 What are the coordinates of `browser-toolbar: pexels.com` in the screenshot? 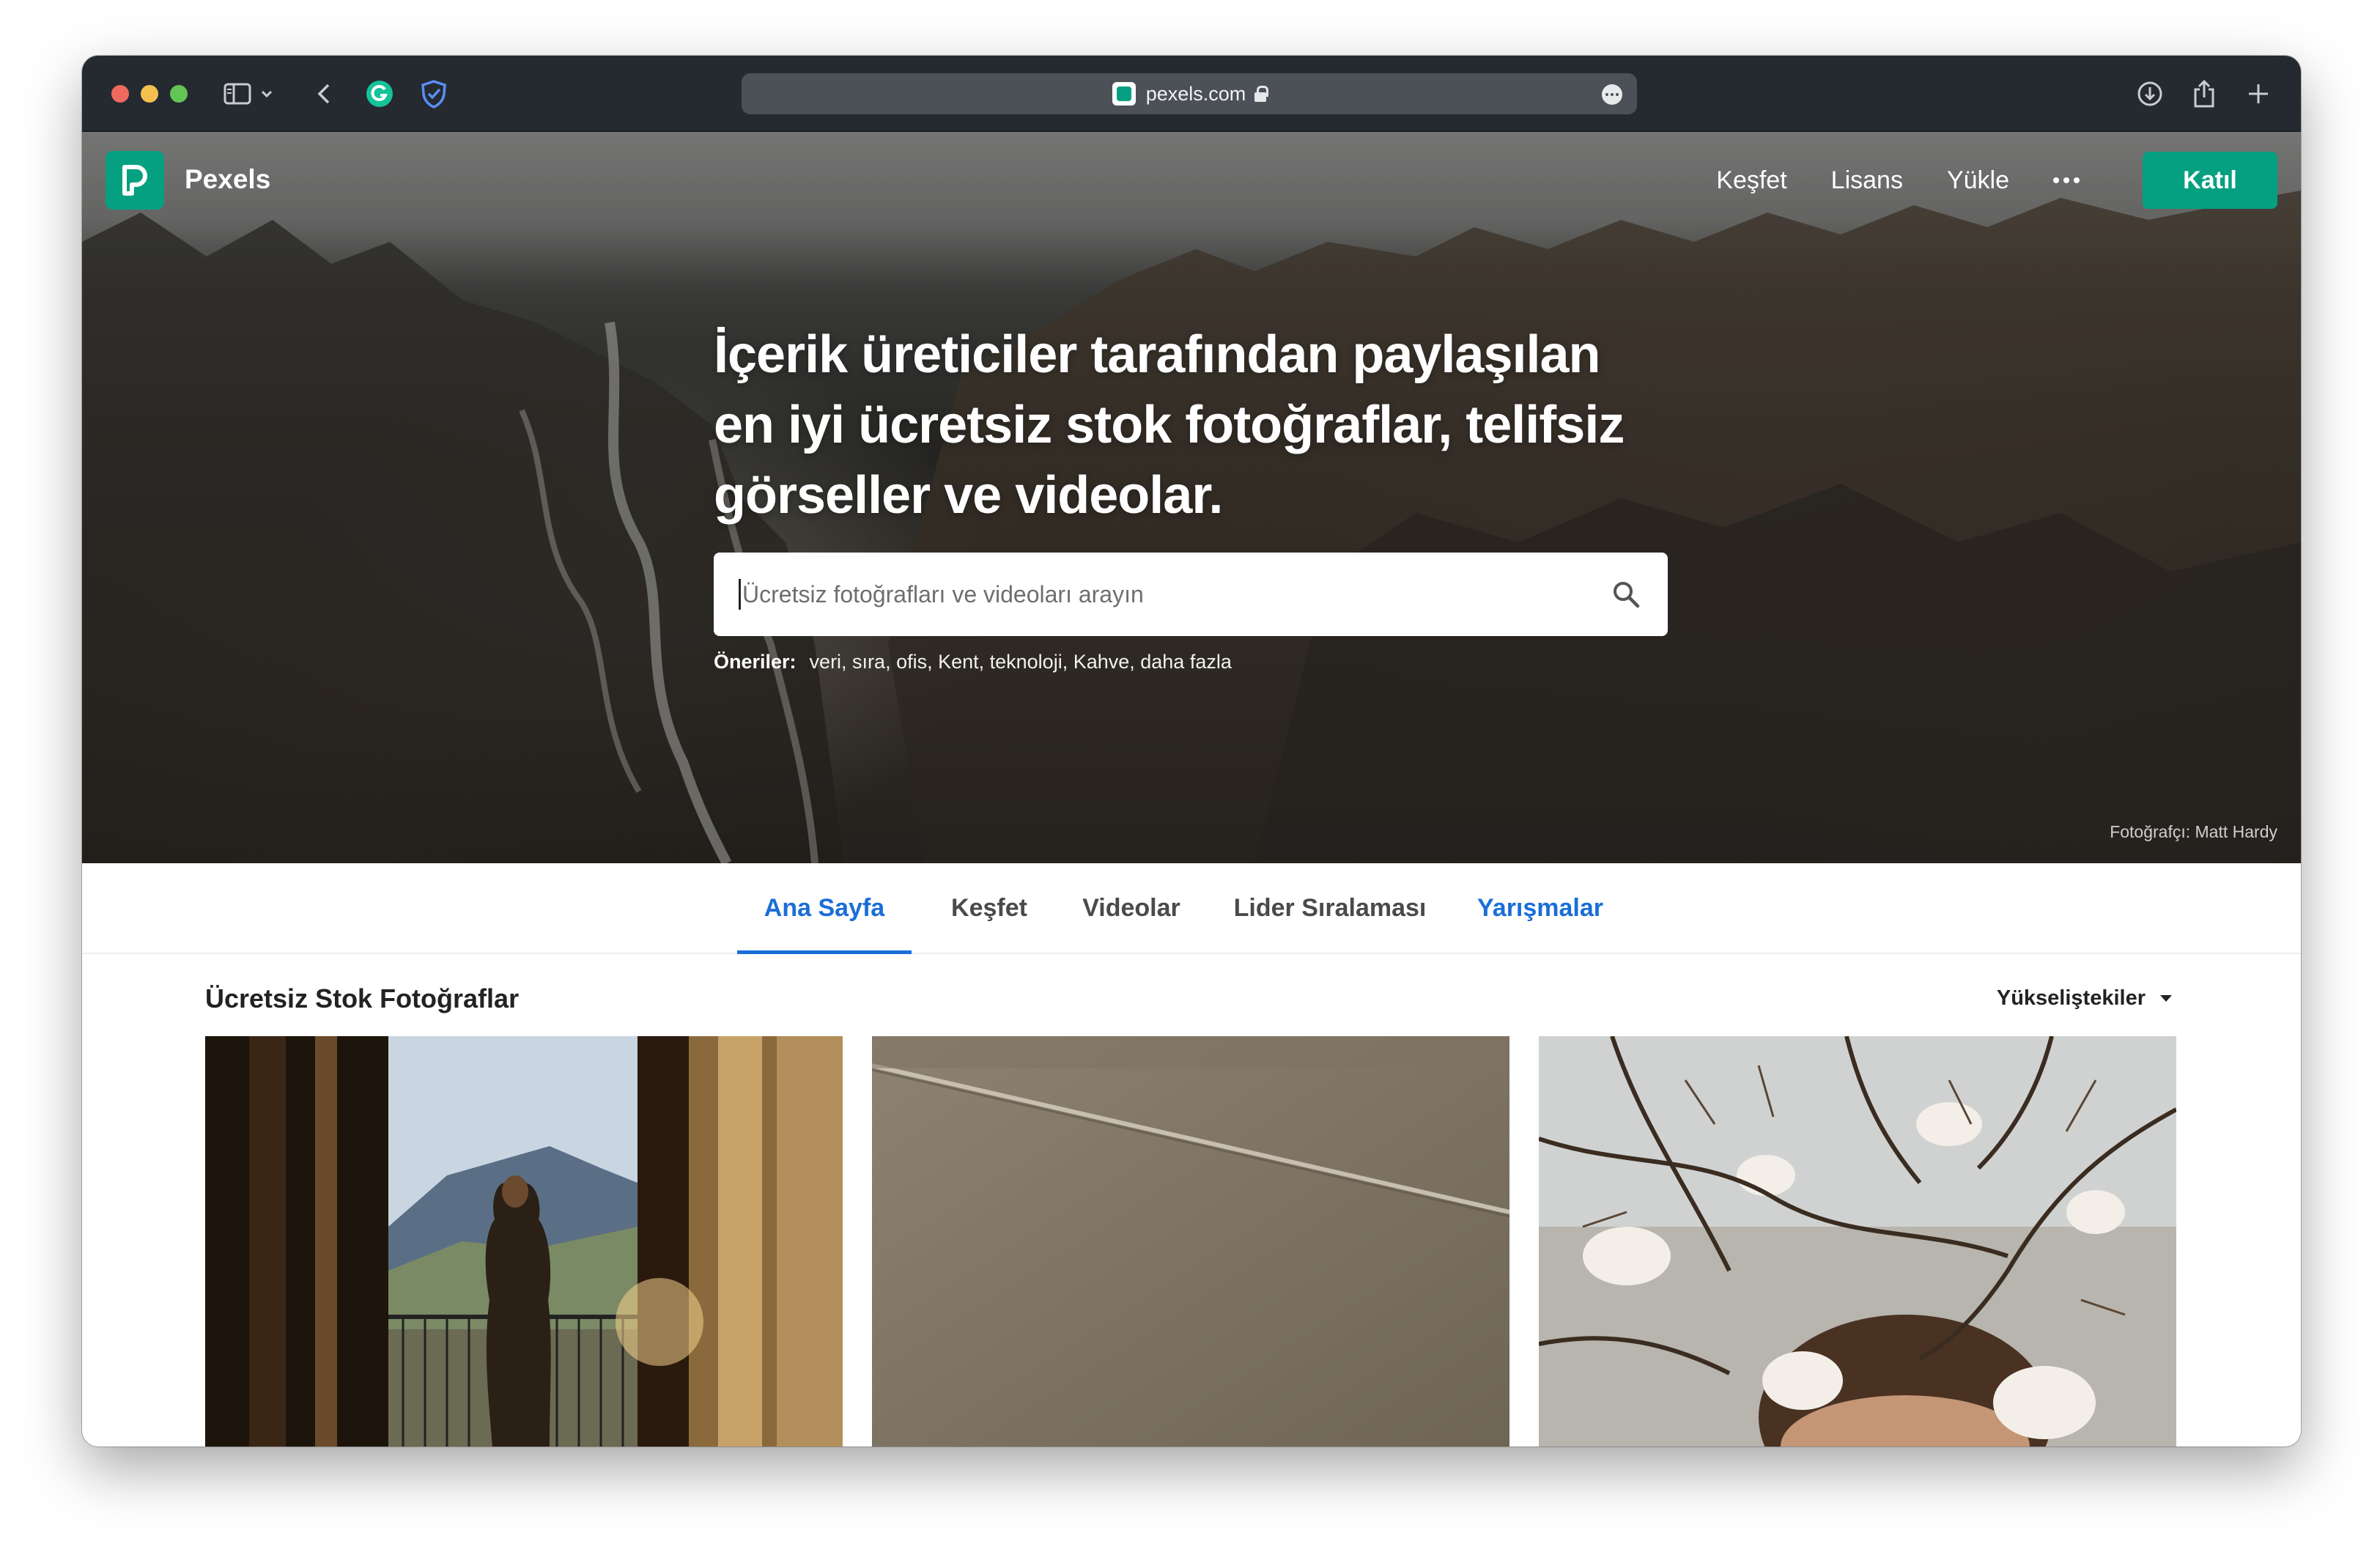 It's located at (1191, 94).